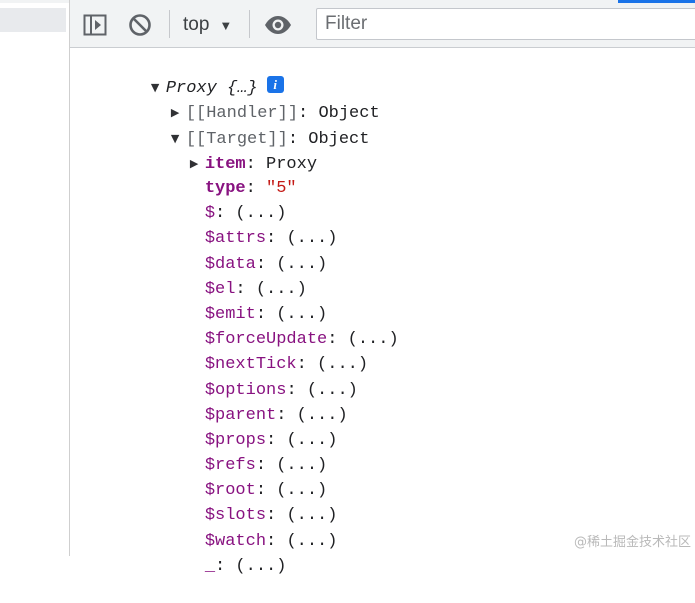 This screenshot has width=695, height=603. I want to click on context-label: top, so click(196, 24).